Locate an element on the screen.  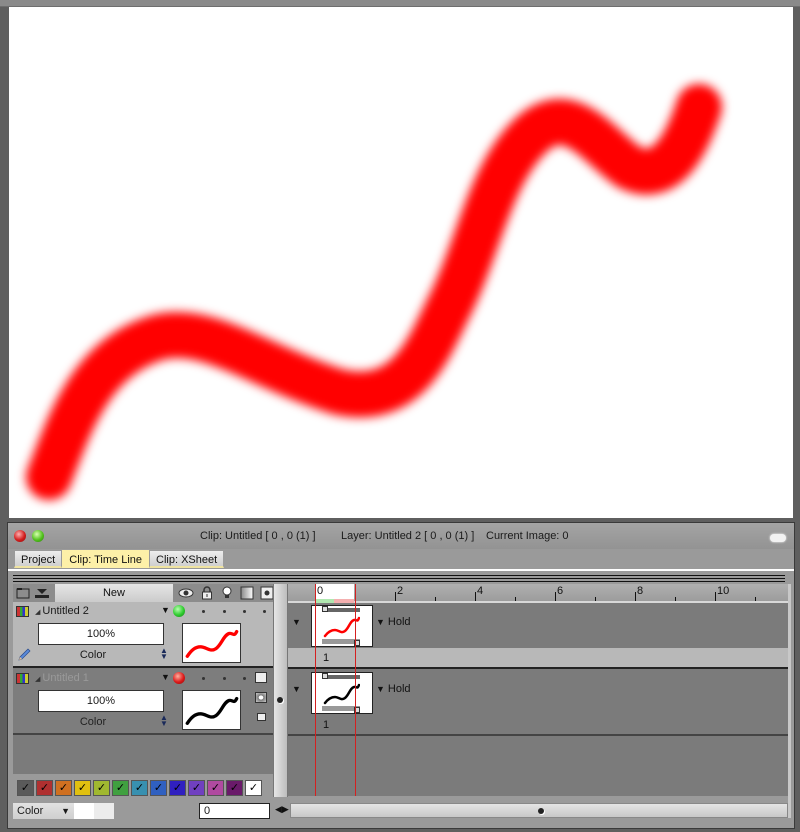
import-icon is located at coordinates (42, 593).